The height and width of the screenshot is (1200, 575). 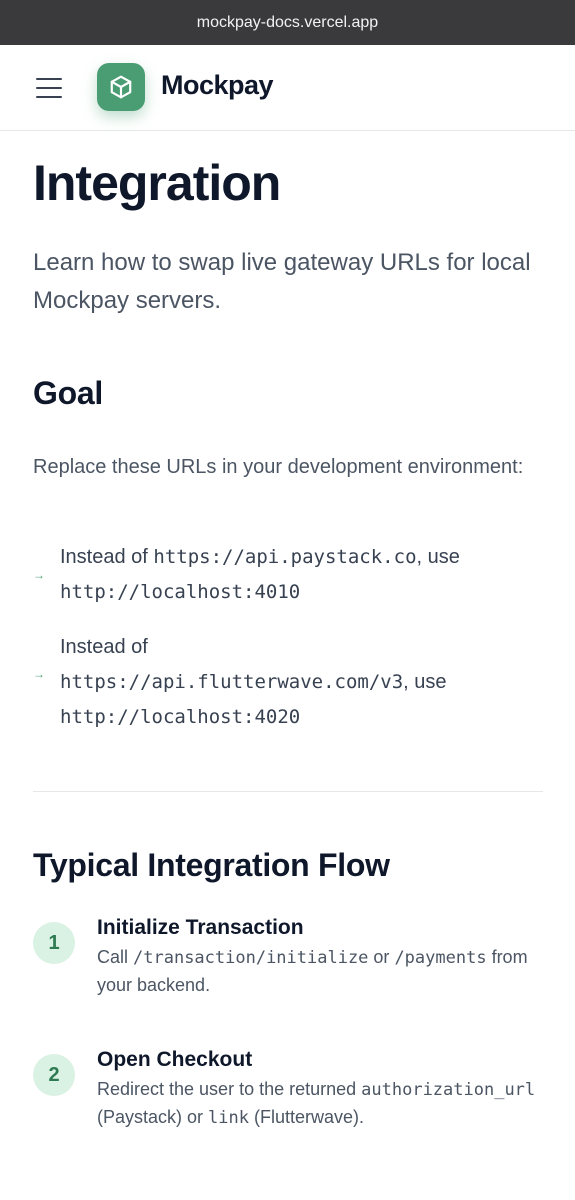 I want to click on hamburger-menu-icon, so click(x=49, y=88).